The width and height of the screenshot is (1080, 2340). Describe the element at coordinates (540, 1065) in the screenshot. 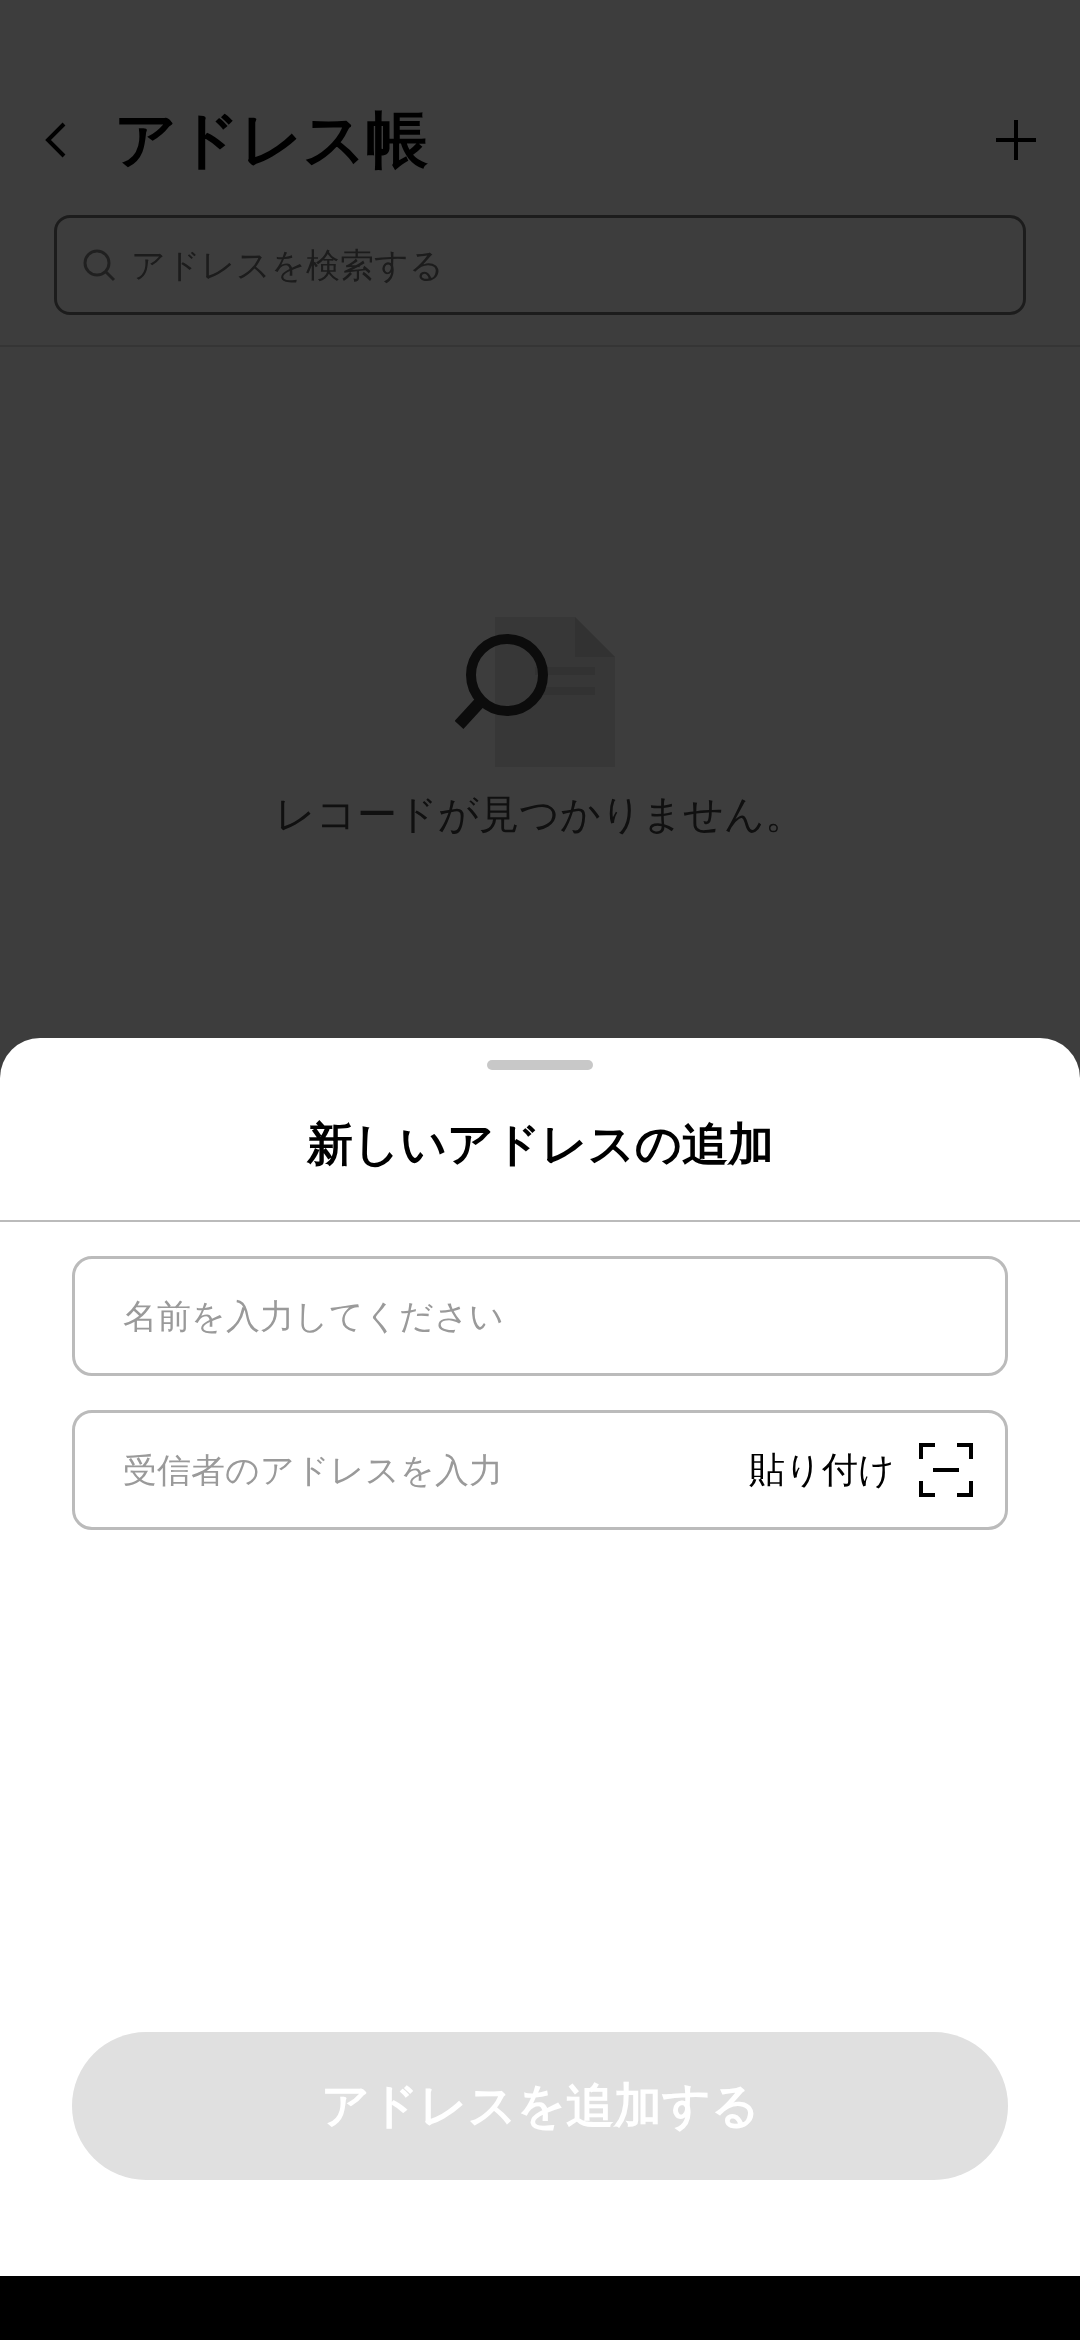

I see `drag-handle` at that location.